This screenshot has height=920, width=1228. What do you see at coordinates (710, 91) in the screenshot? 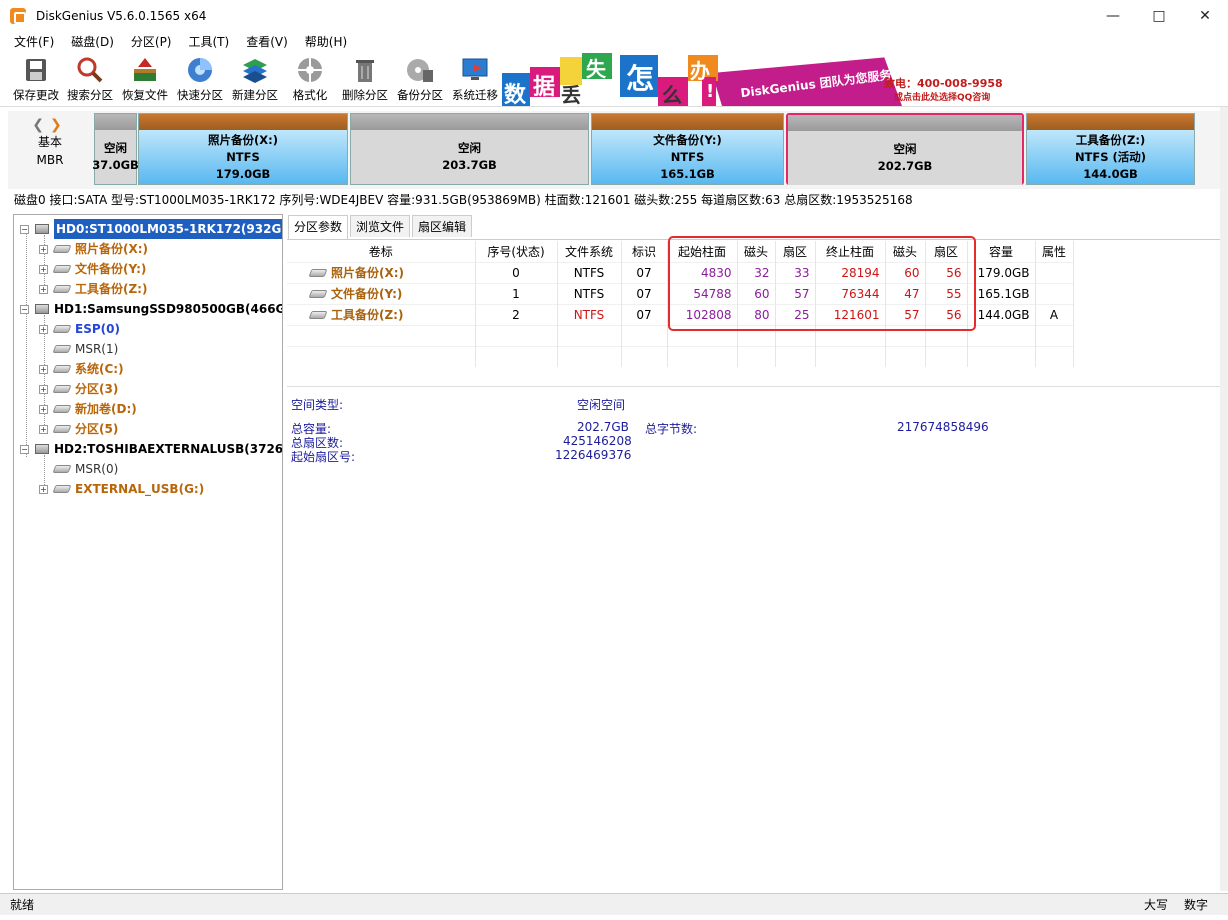
I see `banner-char: !` at bounding box center [710, 91].